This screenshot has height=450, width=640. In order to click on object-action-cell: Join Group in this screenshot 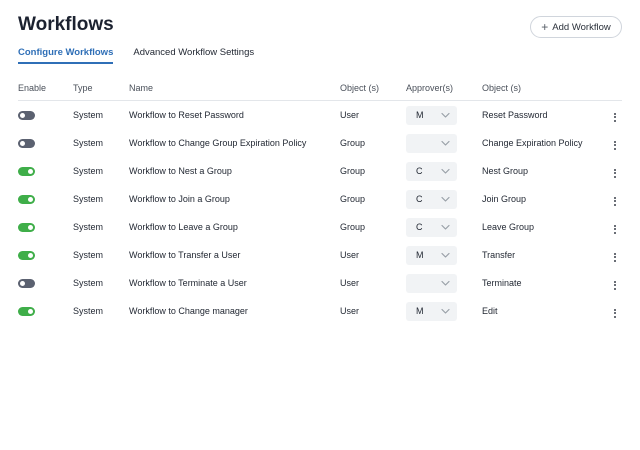, I will do `click(504, 199)`.